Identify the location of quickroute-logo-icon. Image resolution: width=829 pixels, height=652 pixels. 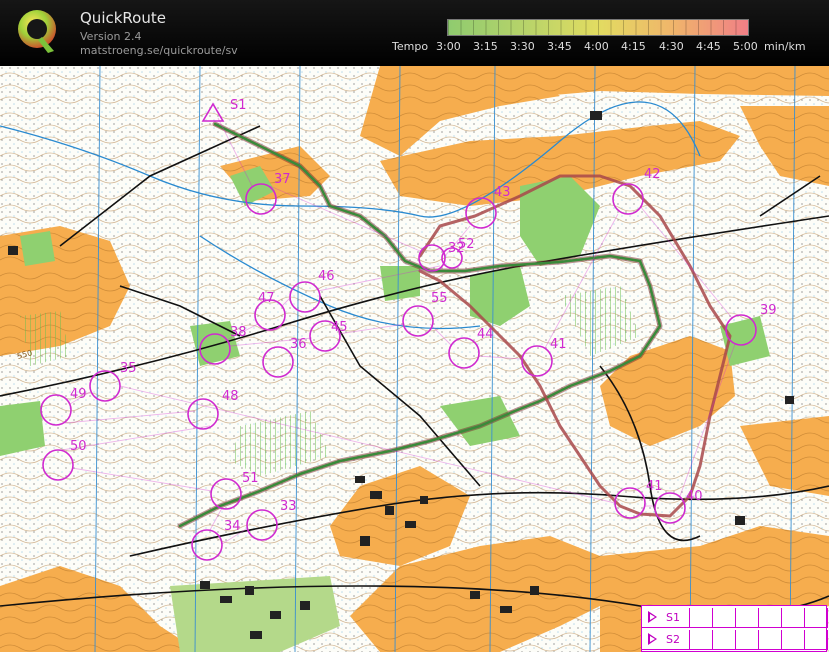
(37, 31).